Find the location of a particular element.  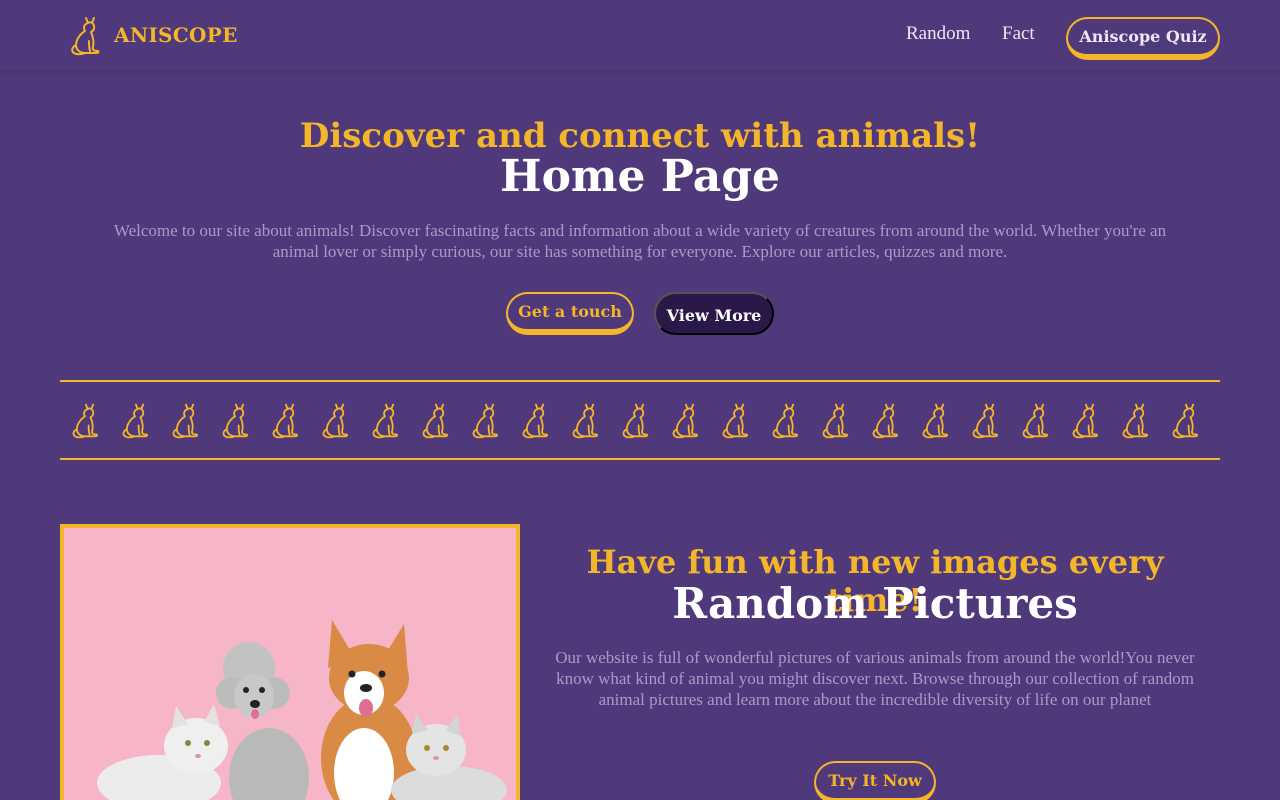

get-a-touch-button: Get a touch is located at coordinates (570, 313).